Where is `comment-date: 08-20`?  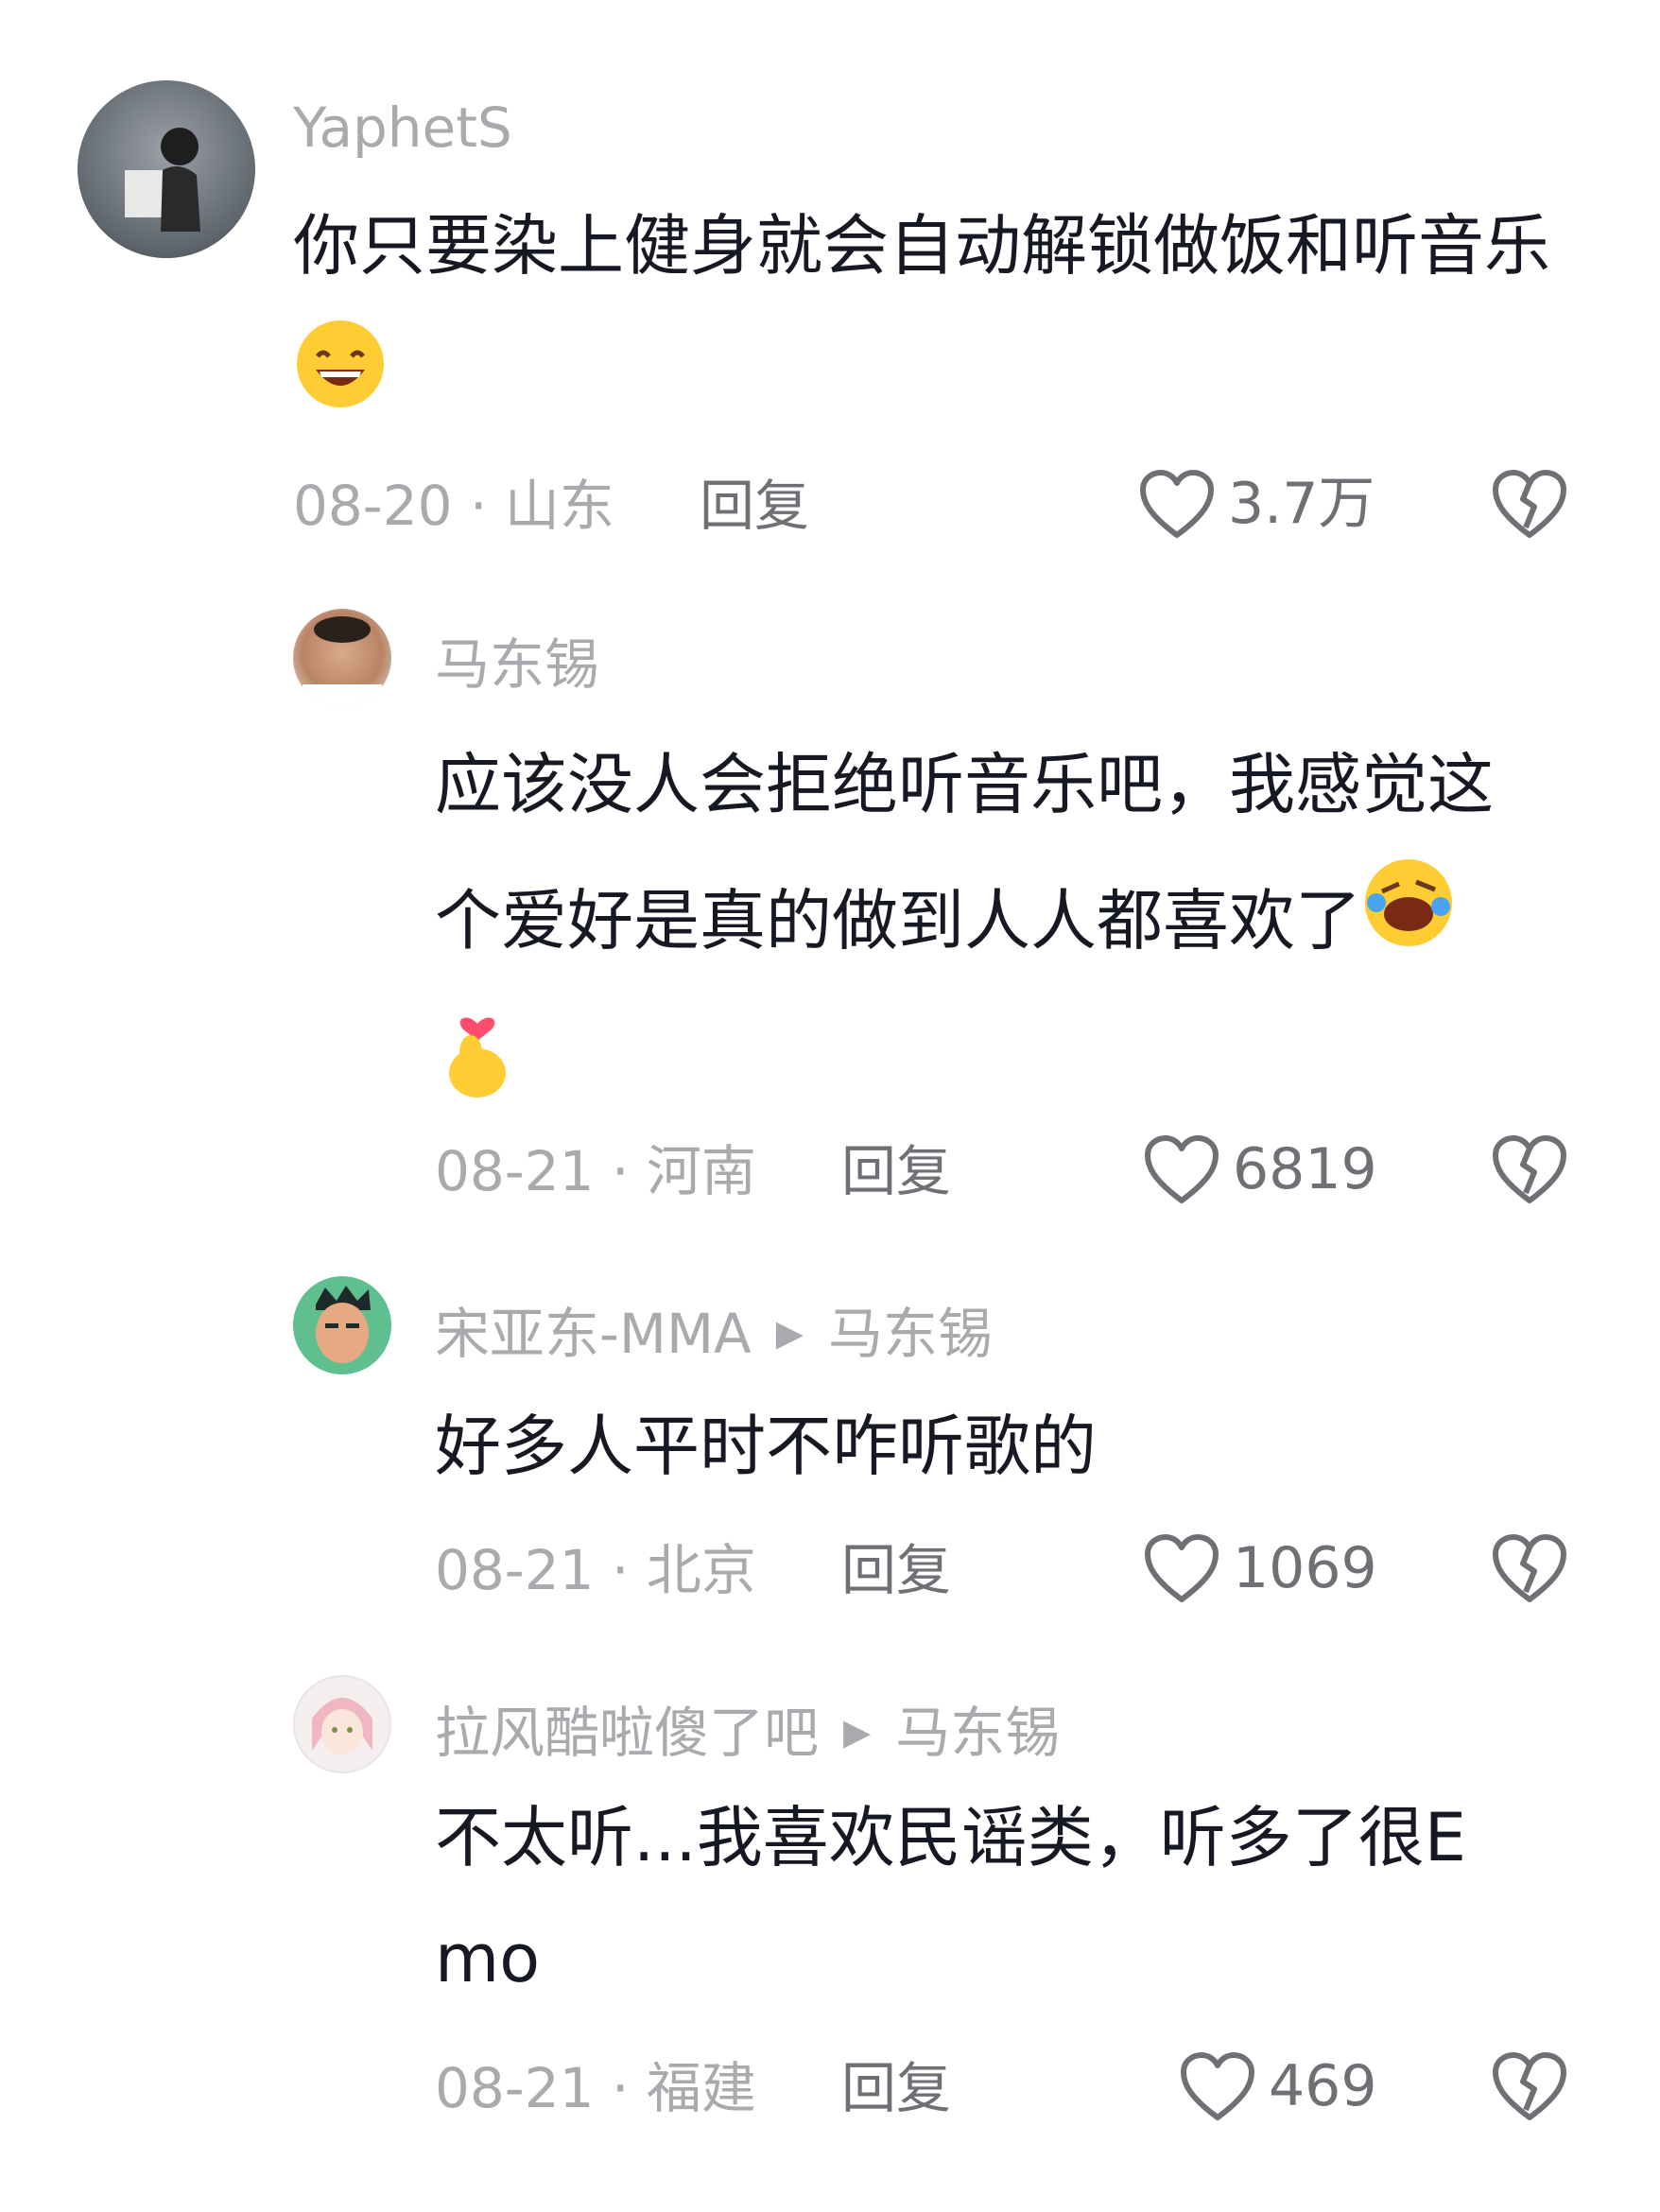
comment-date: 08-20 is located at coordinates (373, 506).